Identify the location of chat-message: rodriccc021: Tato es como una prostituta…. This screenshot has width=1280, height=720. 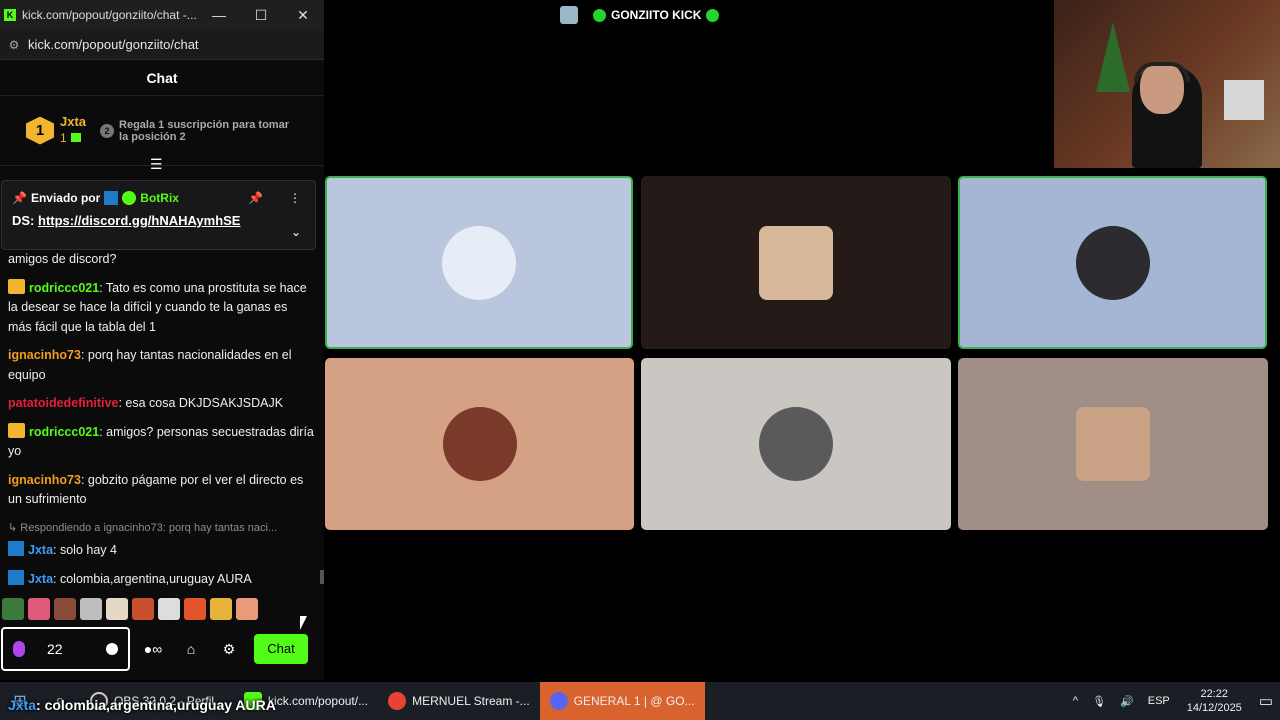
(161, 308).